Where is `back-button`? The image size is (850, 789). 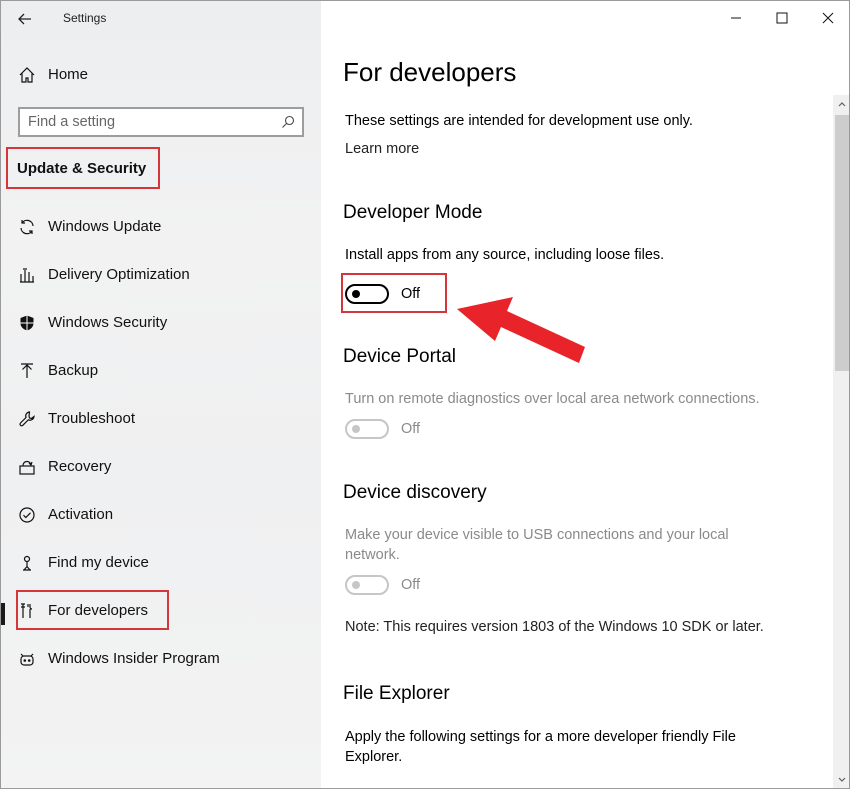
back-button is located at coordinates (25, 19).